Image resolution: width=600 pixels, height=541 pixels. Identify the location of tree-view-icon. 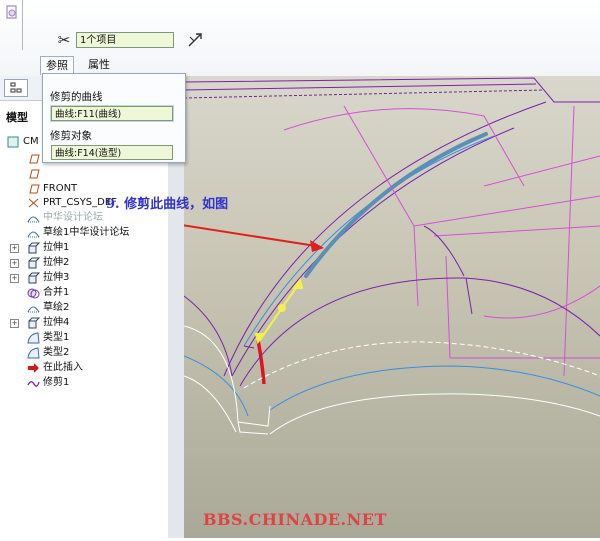
(16, 87).